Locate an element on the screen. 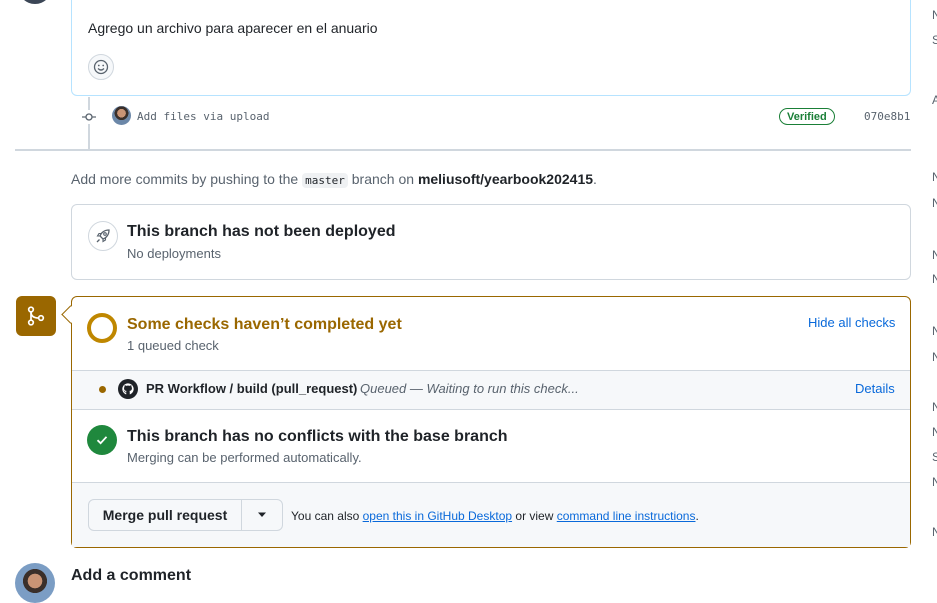  checks-title: Some checks haven’t completed yet is located at coordinates (264, 324).